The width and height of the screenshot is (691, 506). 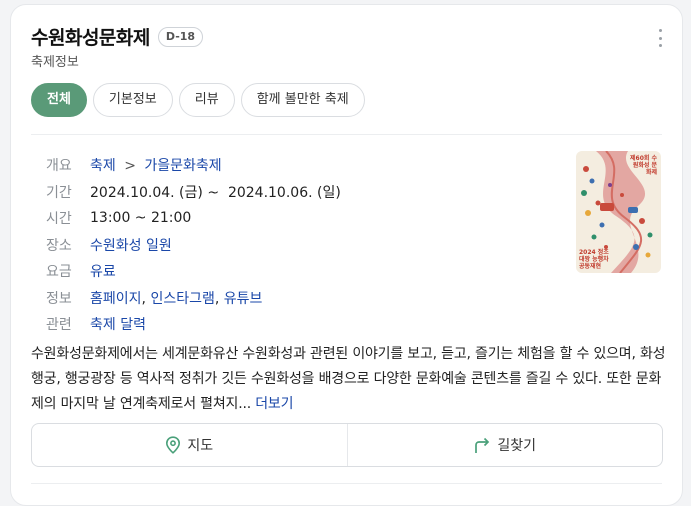 What do you see at coordinates (182, 166) in the screenshot?
I see `subcategory-link: 가을문화축제` at bounding box center [182, 166].